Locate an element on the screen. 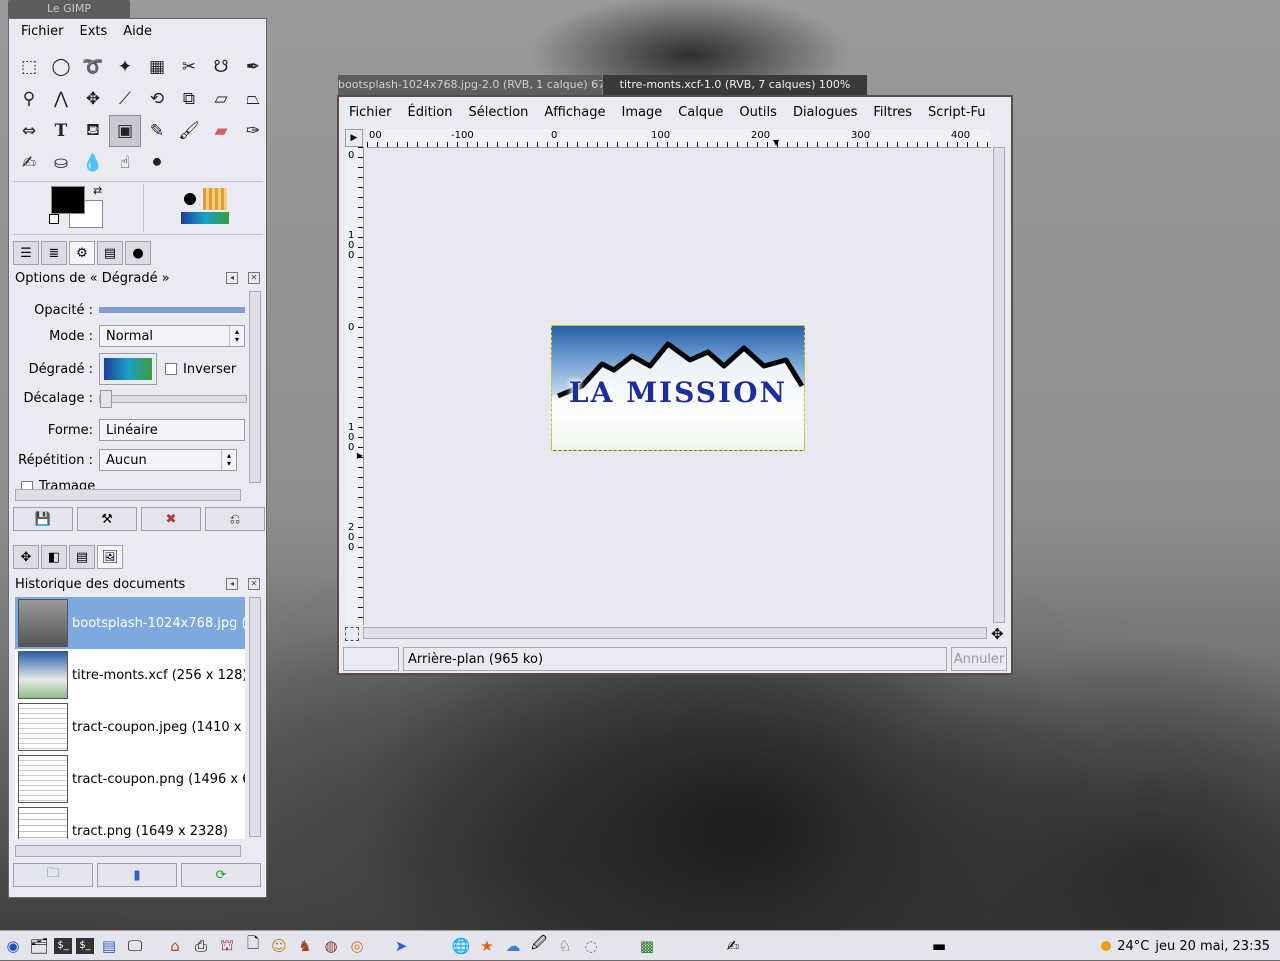 Image resolution: width=1280 pixels, height=961 pixels. zoom-tool-icon: ⋀ is located at coordinates (61, 99).